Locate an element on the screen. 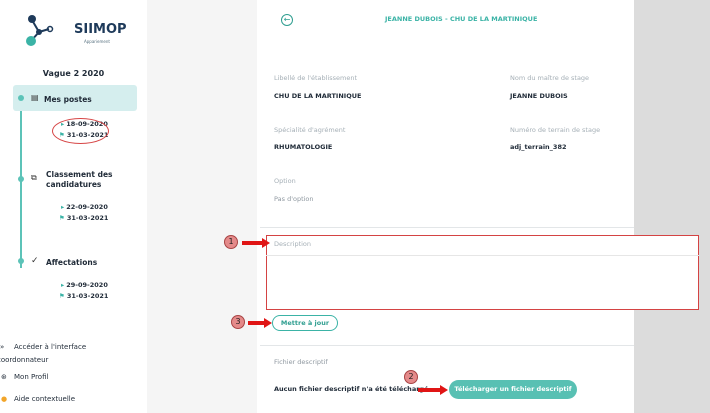 This screenshot has width=710, height=413. update-button: Mettre à jour is located at coordinates (305, 323).